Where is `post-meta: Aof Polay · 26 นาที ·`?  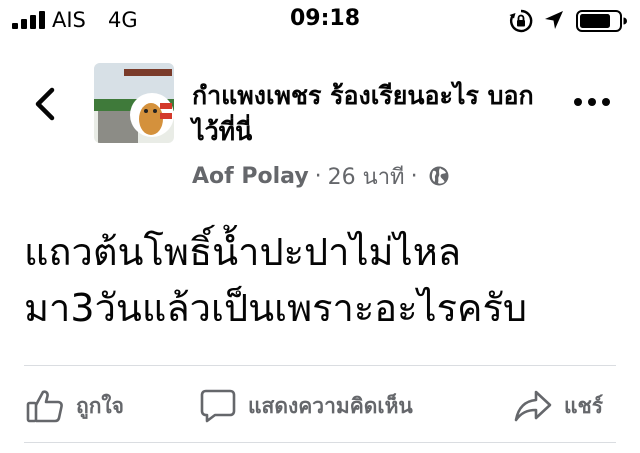
post-meta: Aof Polay · 26 นาที · is located at coordinates (321, 176).